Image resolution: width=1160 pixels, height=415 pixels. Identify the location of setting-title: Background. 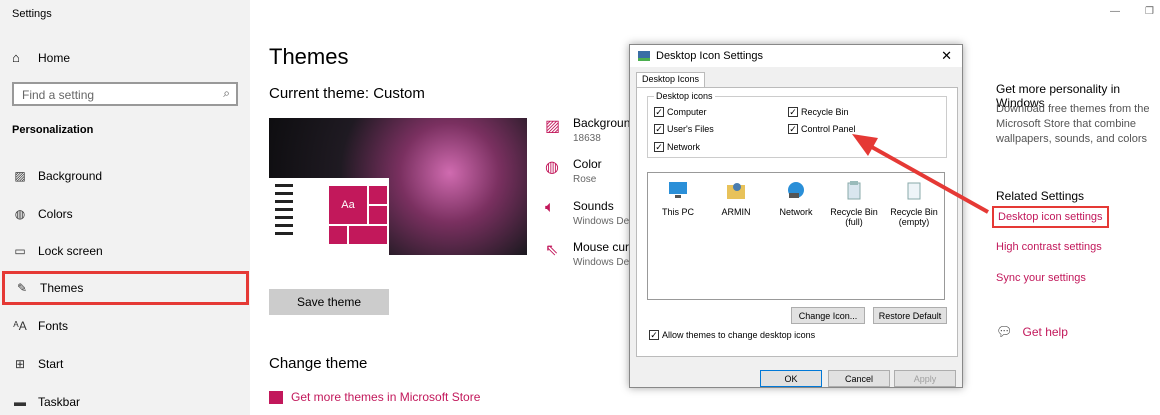
(605, 123).